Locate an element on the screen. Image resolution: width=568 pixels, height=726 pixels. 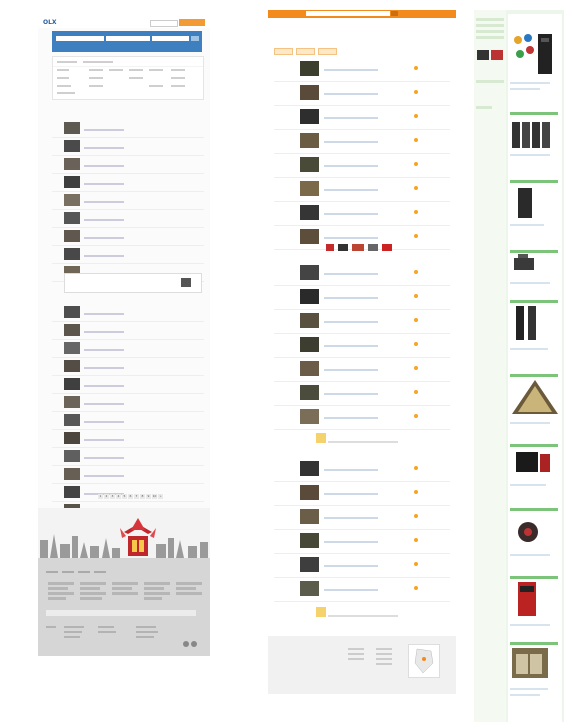
page-link: 1 is located at coordinates (100, 496).